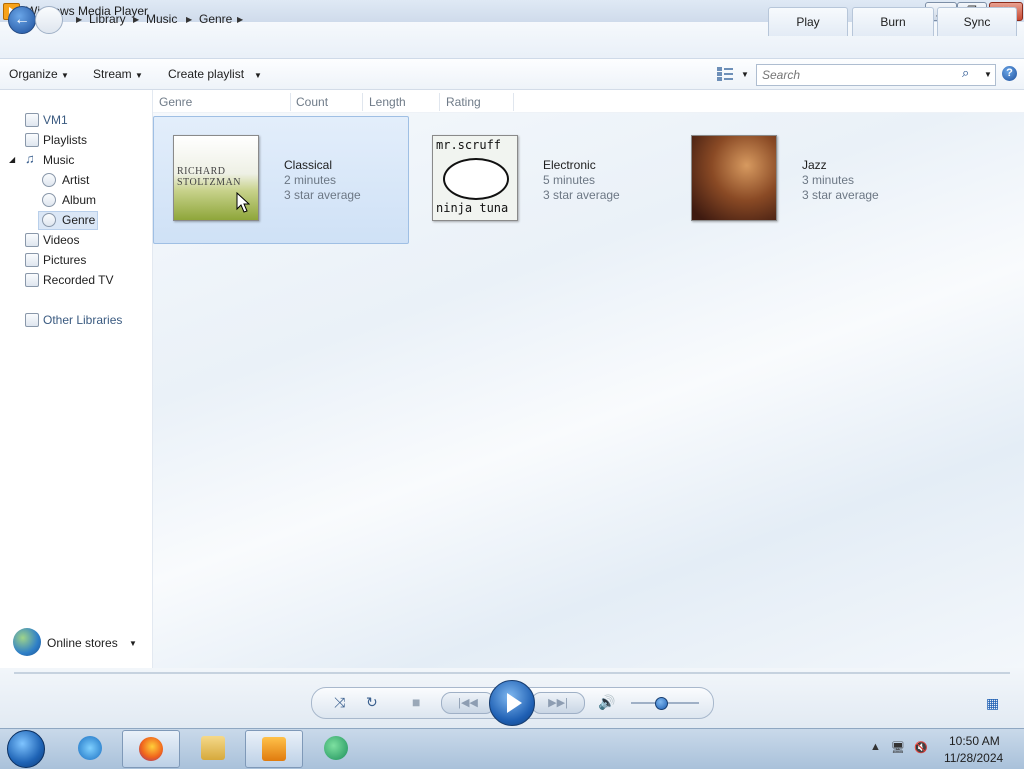 Image resolution: width=1024 pixels, height=769 pixels. What do you see at coordinates (33, 74) in the screenshot?
I see `organize-label: Organize` at bounding box center [33, 74].